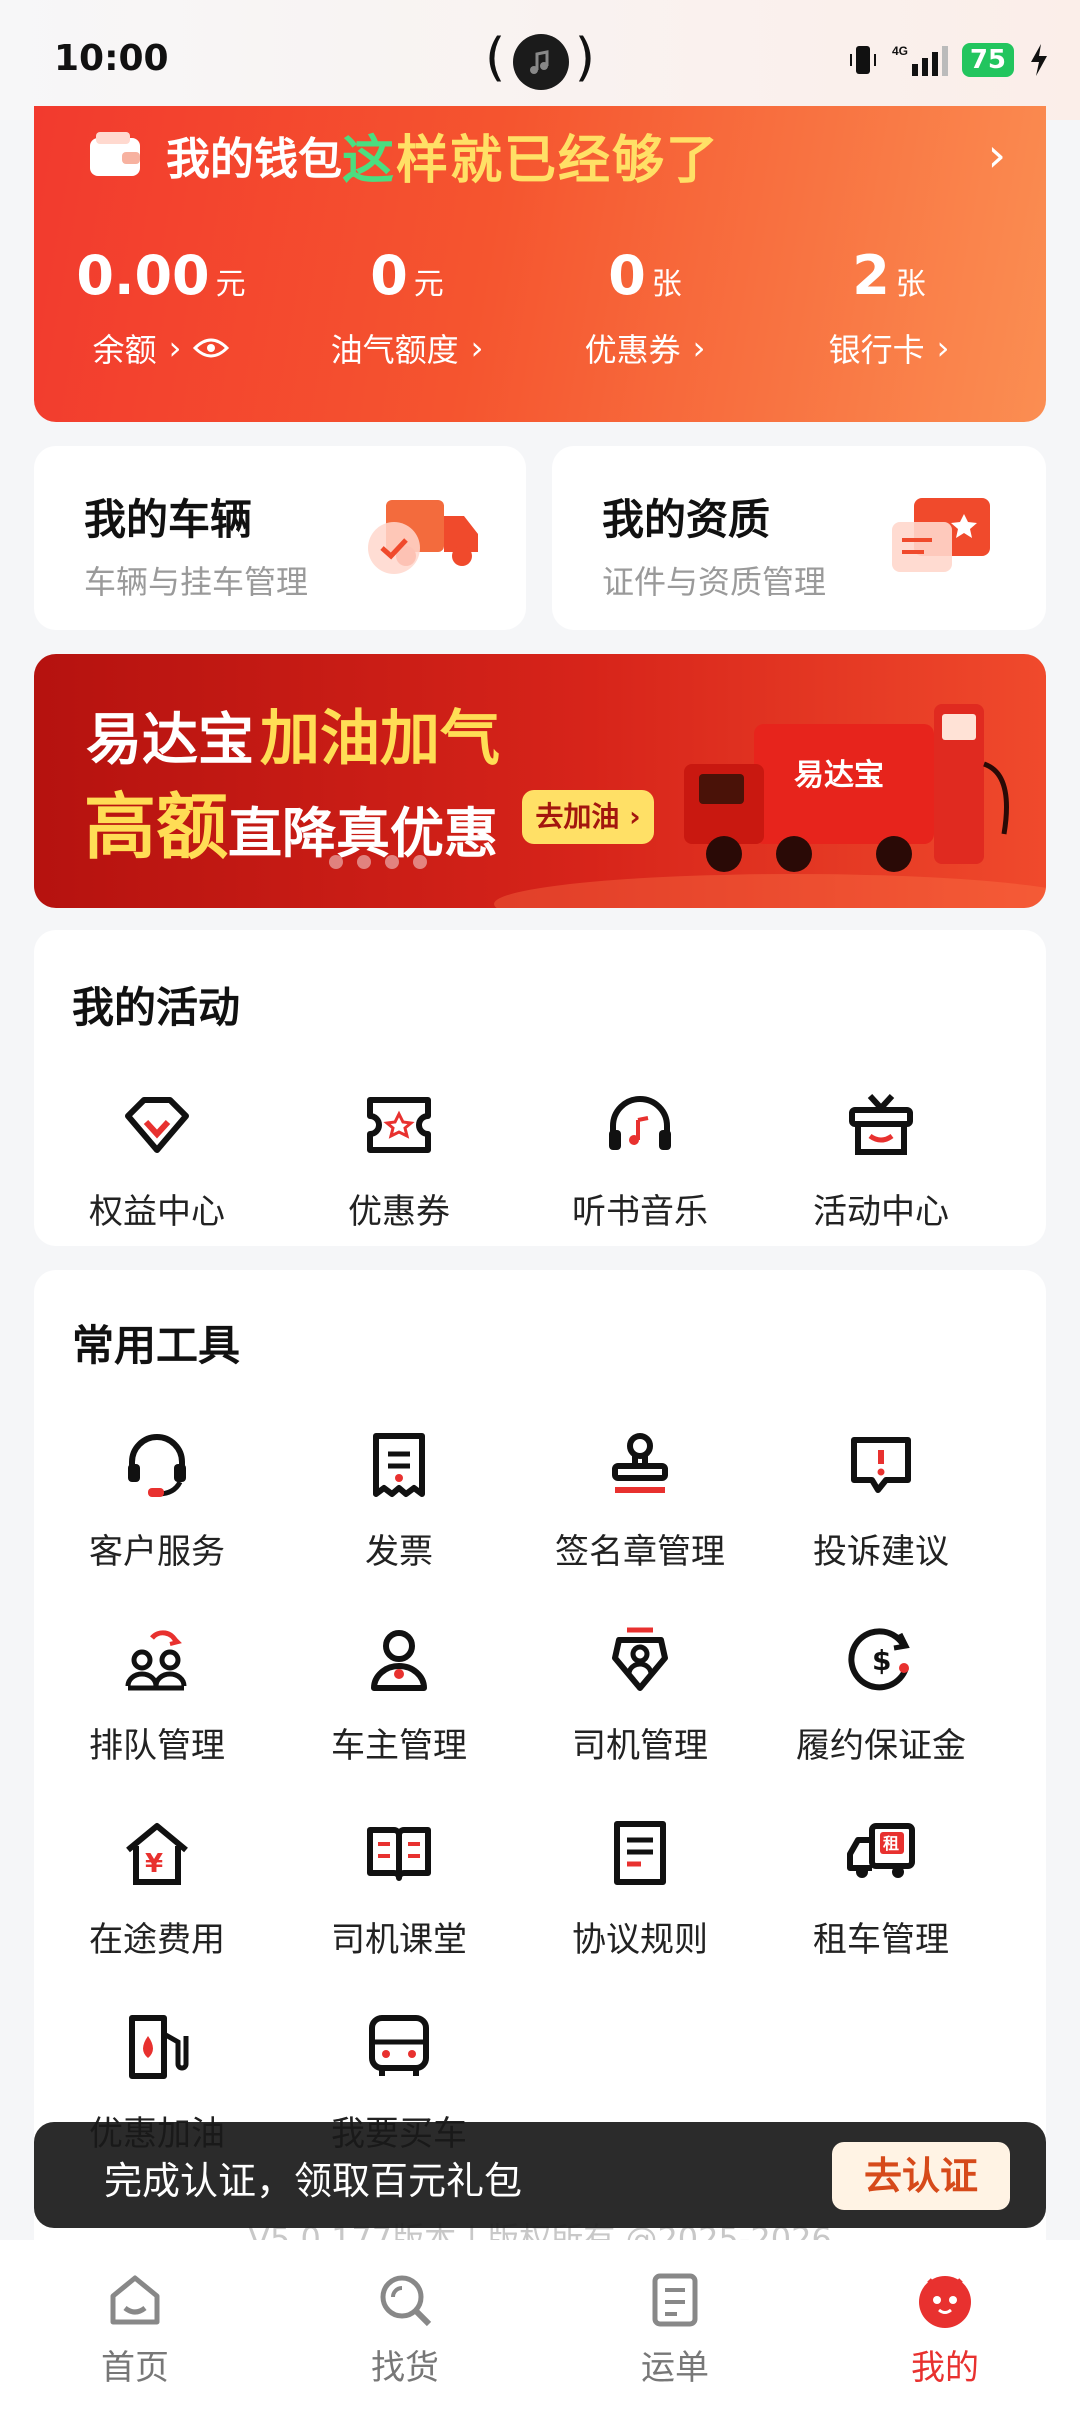  Describe the element at coordinates (881, 1552) in the screenshot. I see `tool-label: 投诉建议` at that location.